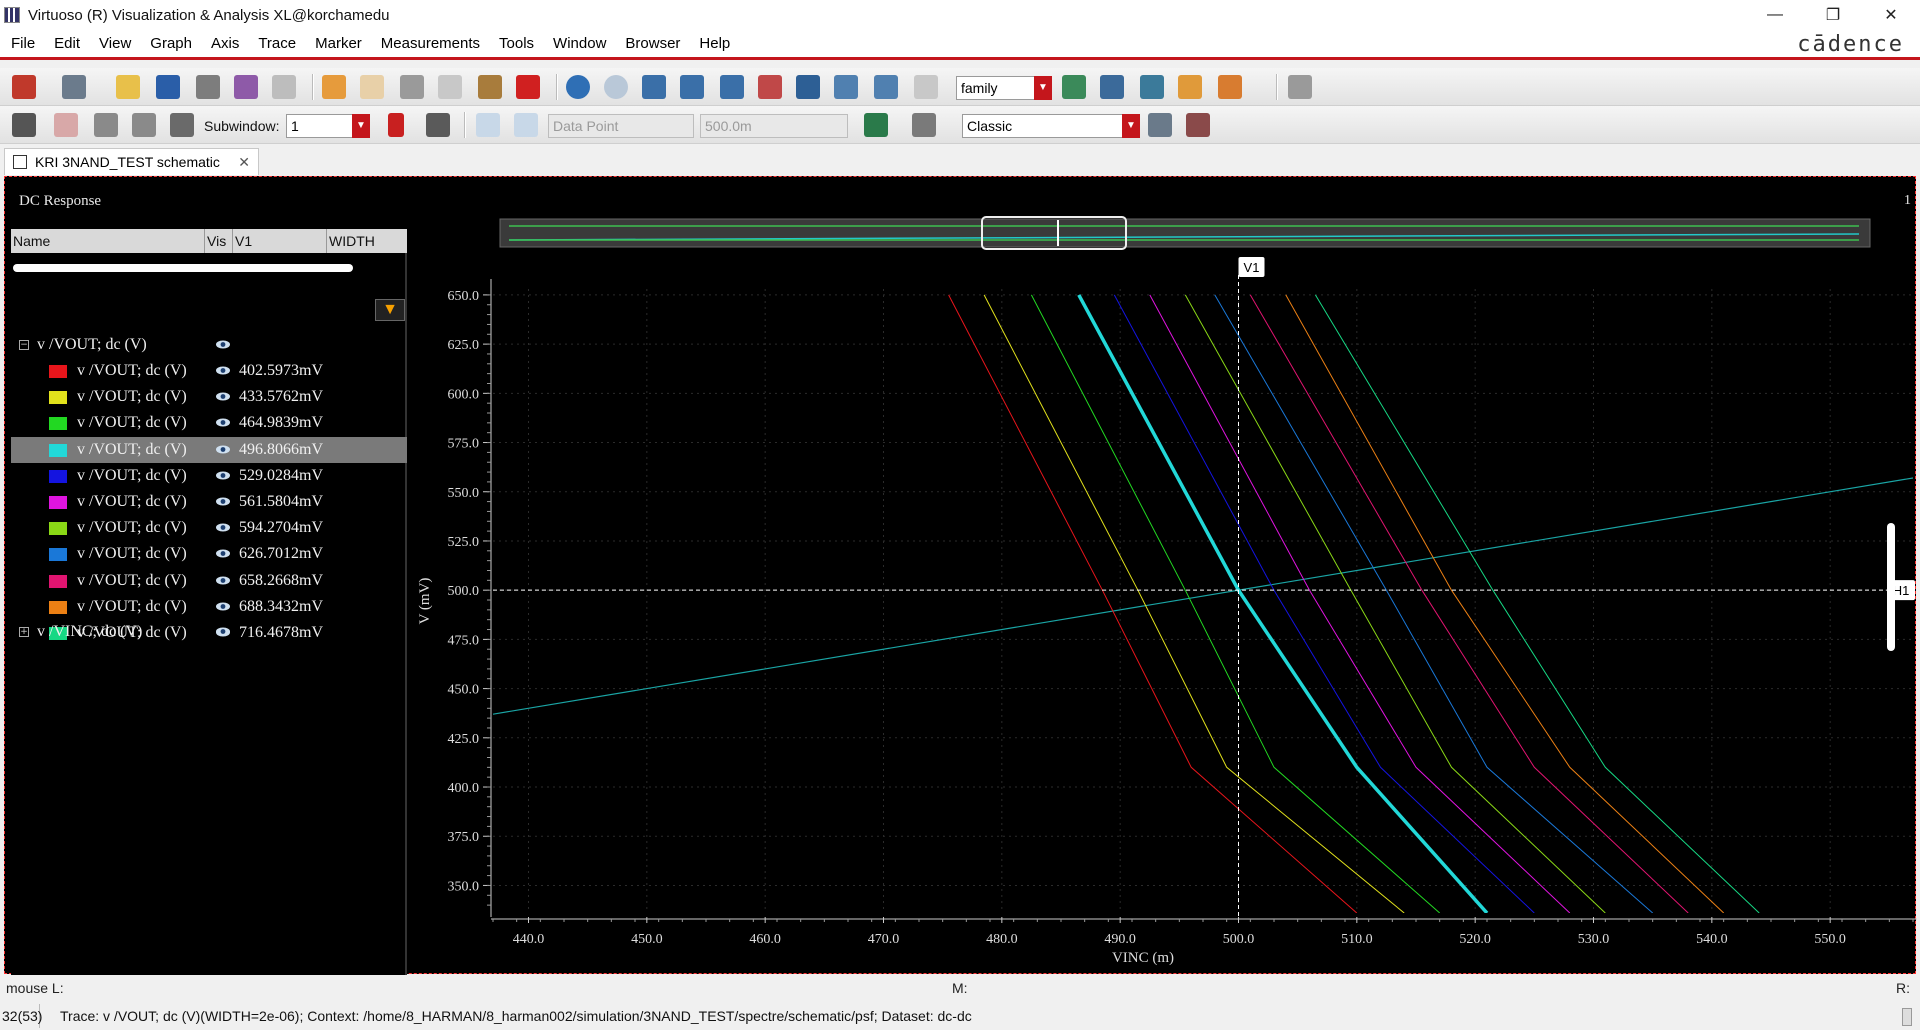 This screenshot has width=1920, height=1030. I want to click on tab-schematic: KRI 3NAND_TEST schematic ✕, so click(131, 161).